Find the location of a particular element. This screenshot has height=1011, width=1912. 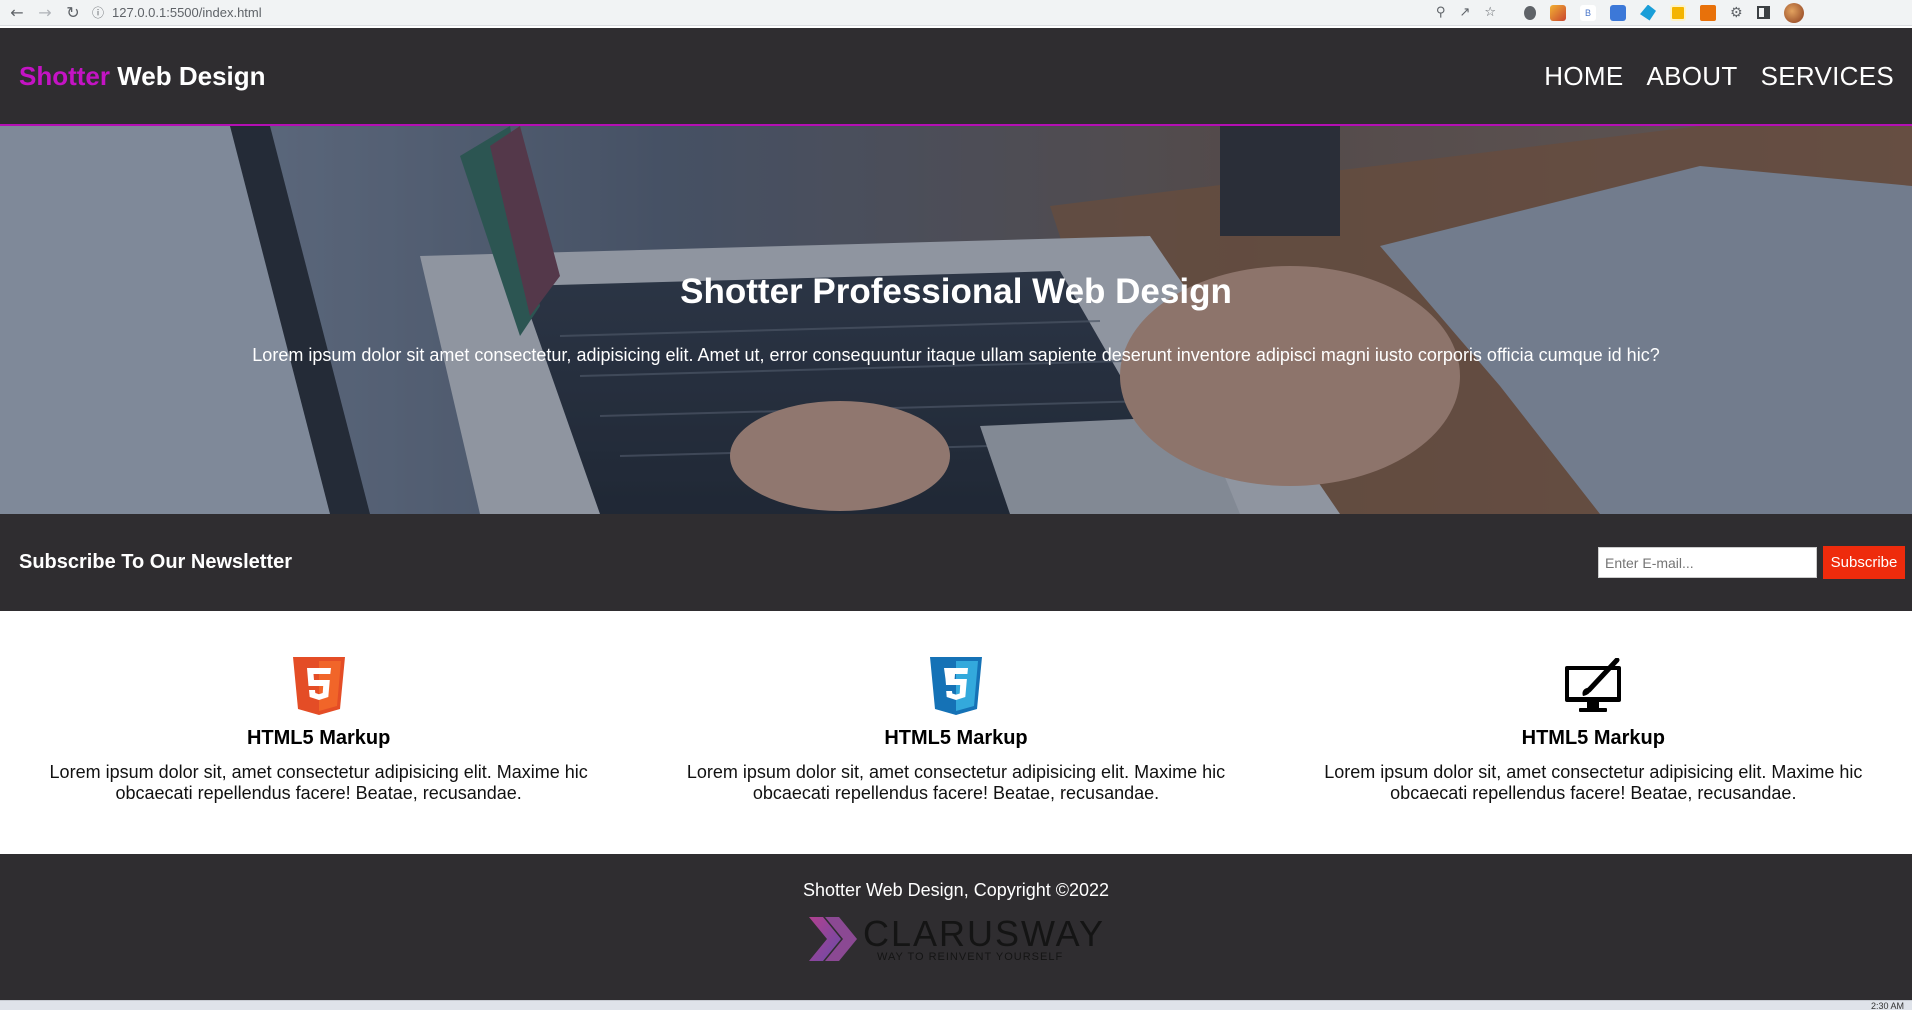

logo-accent: Shotter is located at coordinates (64, 75).